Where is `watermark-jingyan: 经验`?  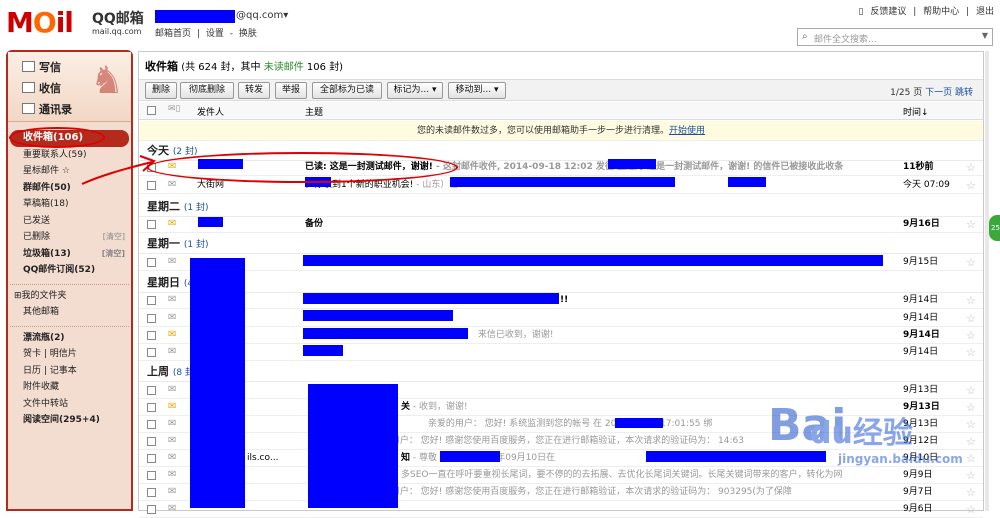
watermark-jingyan: 经验 is located at coordinates (882, 433).